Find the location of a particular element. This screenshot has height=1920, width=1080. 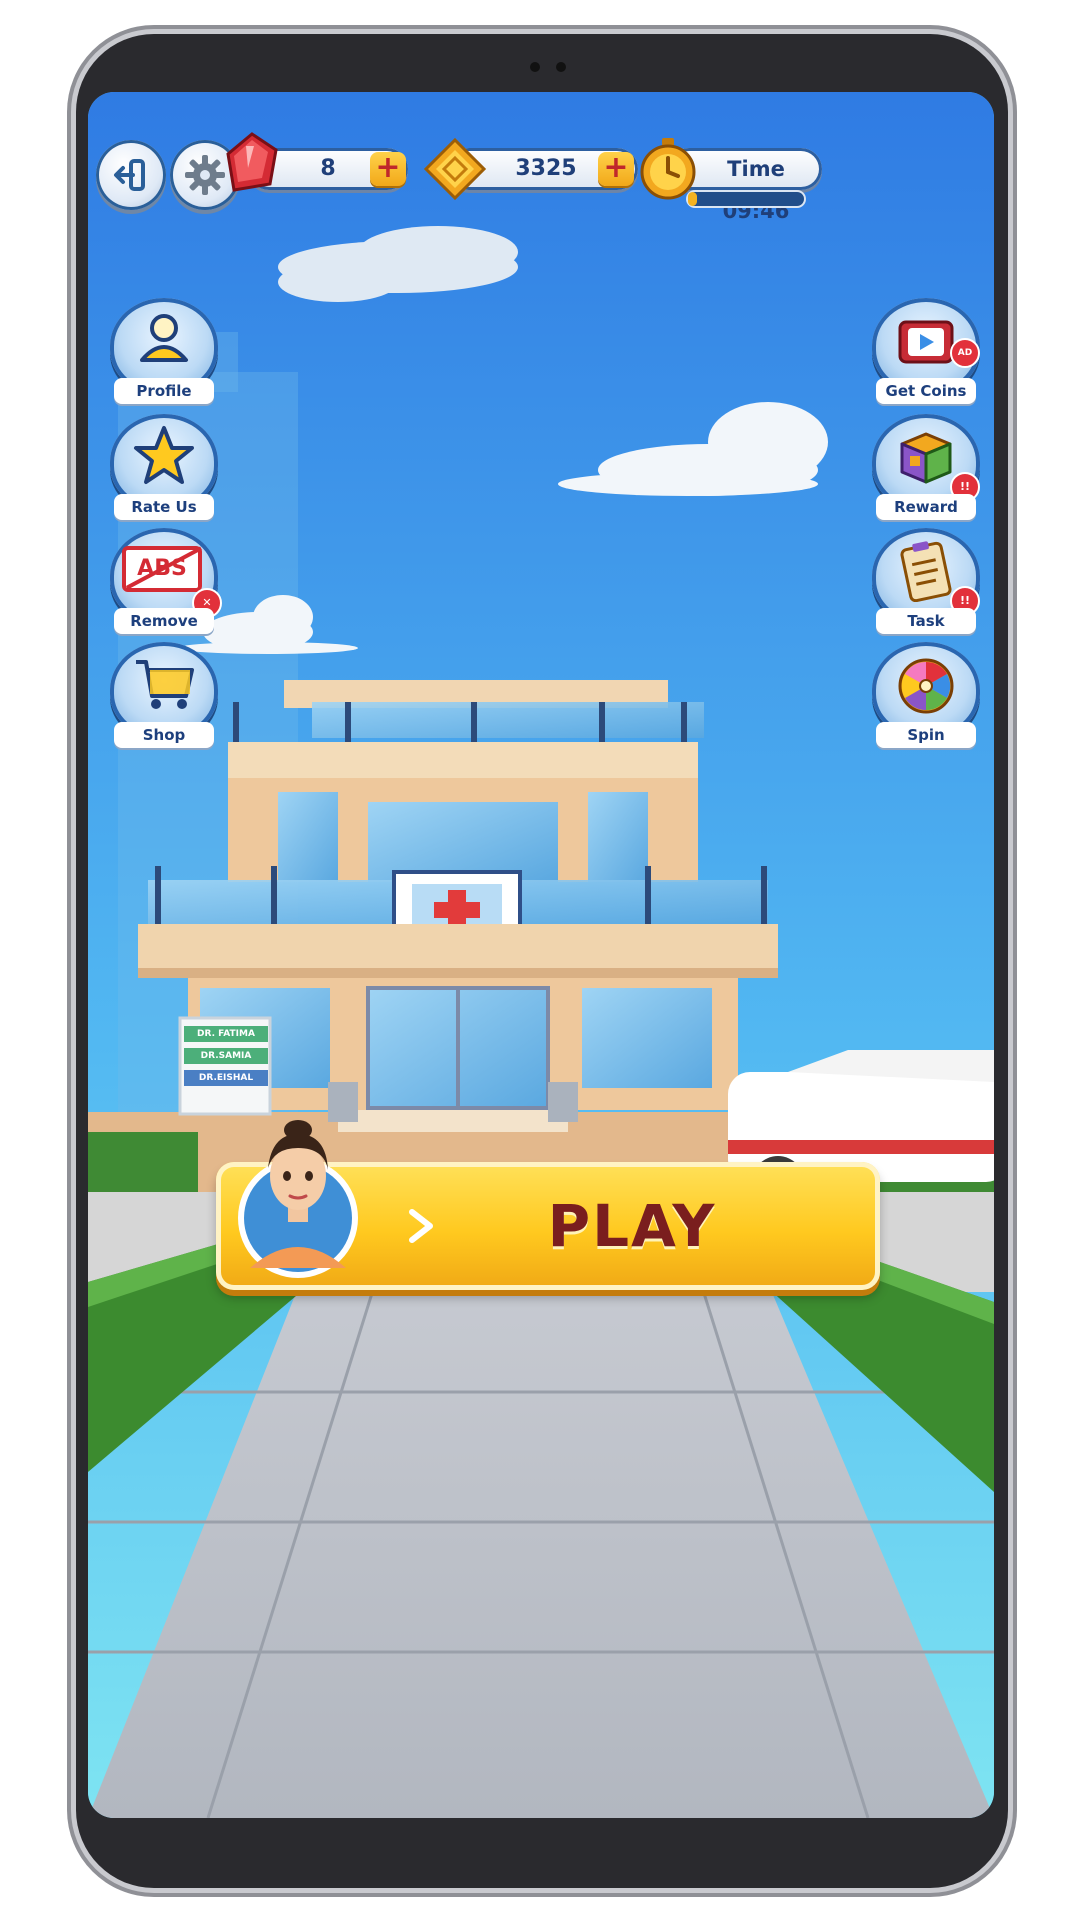

doctor-name: DR. FATIMA is located at coordinates (226, 1034).